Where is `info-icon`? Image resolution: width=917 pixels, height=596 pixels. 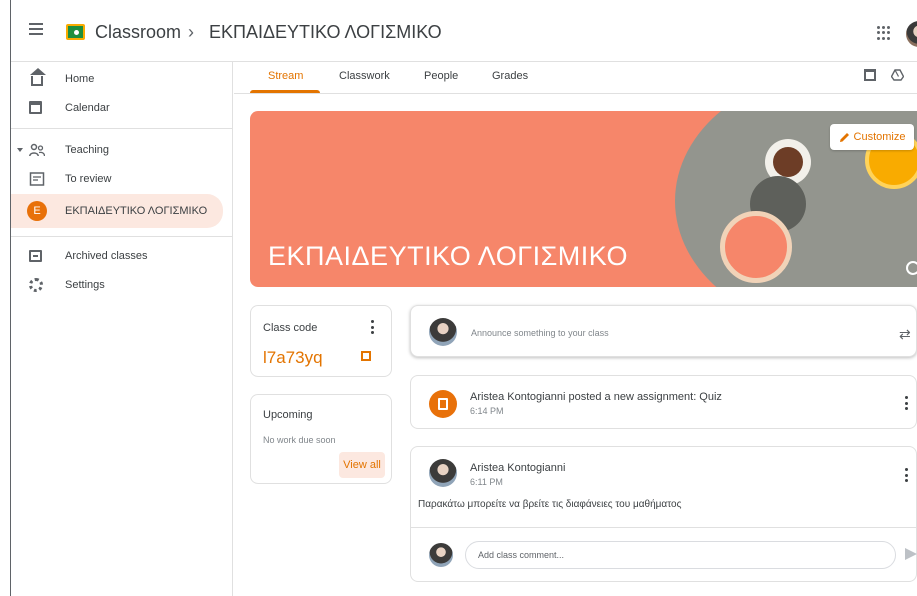
info-icon is located at coordinates (911, 268).